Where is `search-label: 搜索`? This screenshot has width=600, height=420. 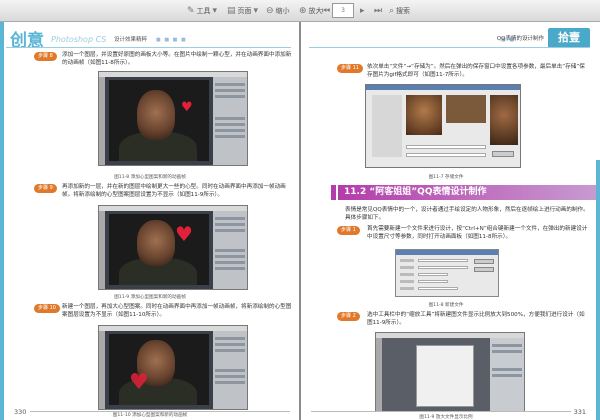 search-label: 搜索 is located at coordinates (403, 11).